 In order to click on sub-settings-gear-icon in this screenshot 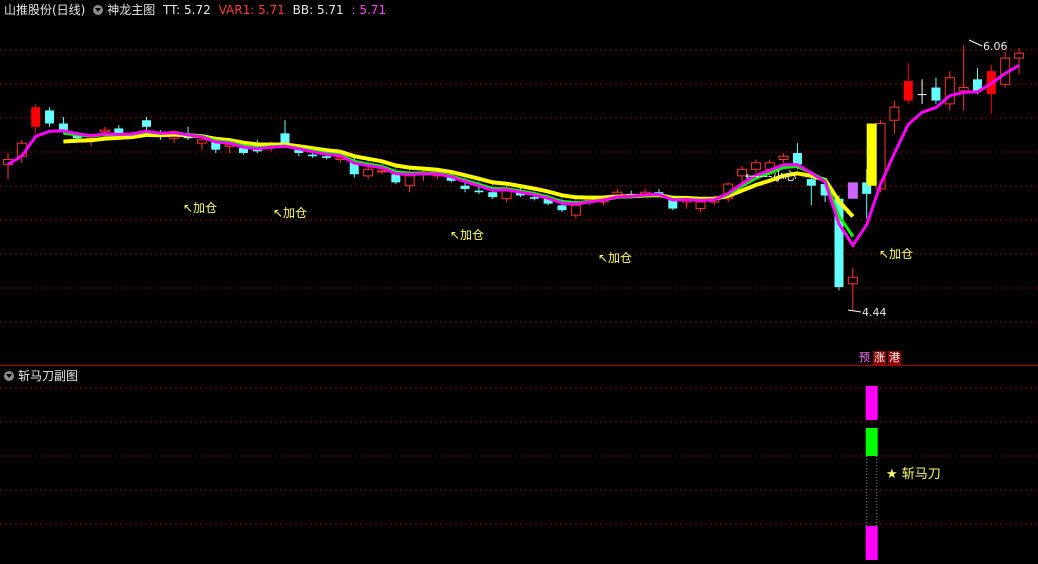, I will do `click(9, 376)`.